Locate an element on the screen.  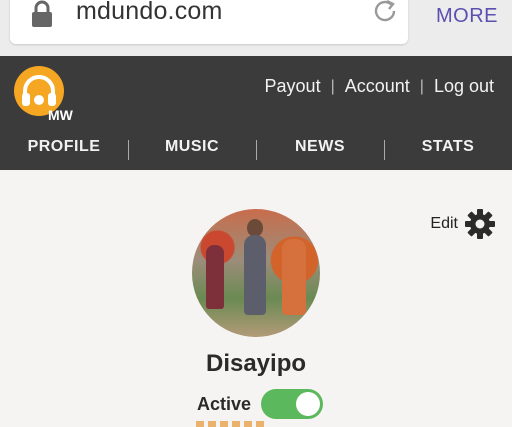
cut-off-text is located at coordinates (231, 424).